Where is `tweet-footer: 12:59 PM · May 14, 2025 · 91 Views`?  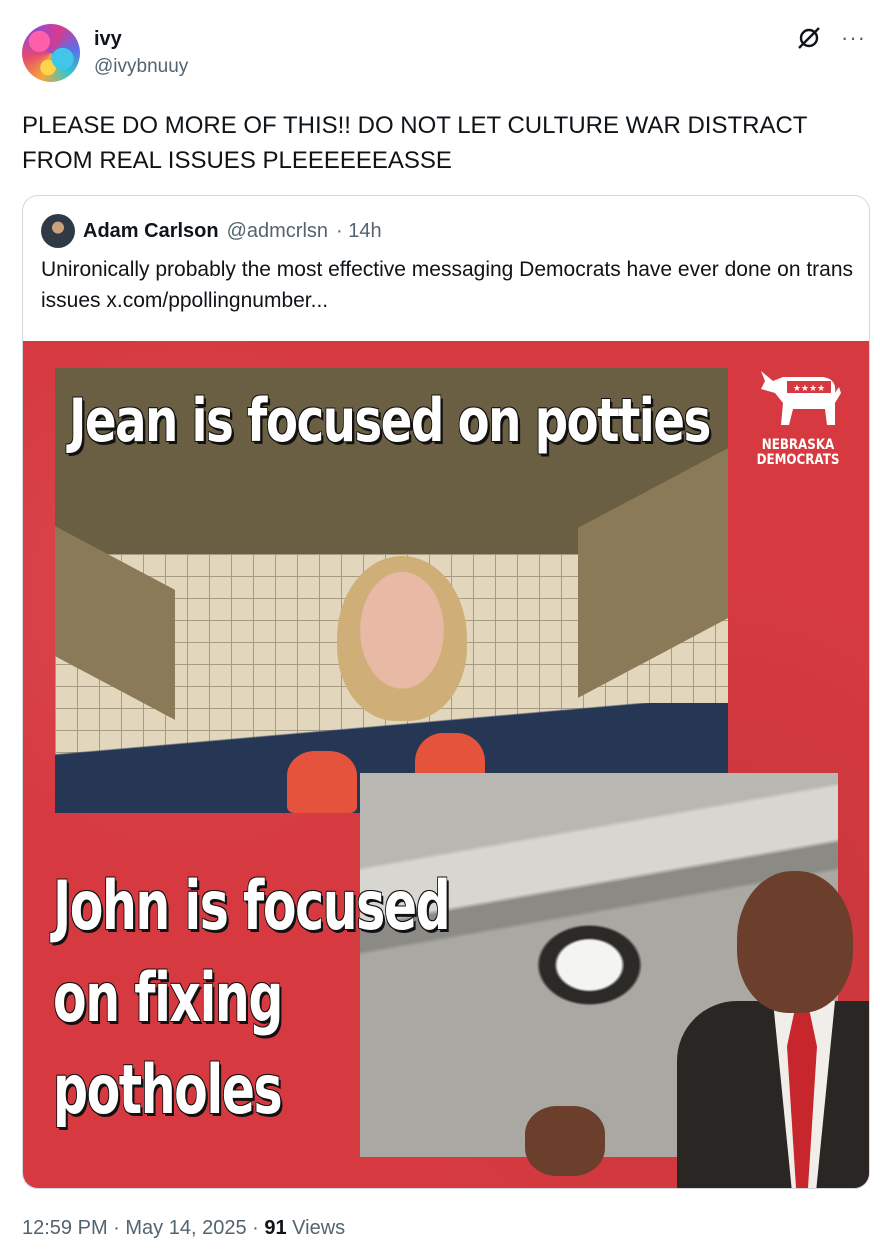 tweet-footer: 12:59 PM · May 14, 2025 · 91 Views is located at coordinates (183, 1228).